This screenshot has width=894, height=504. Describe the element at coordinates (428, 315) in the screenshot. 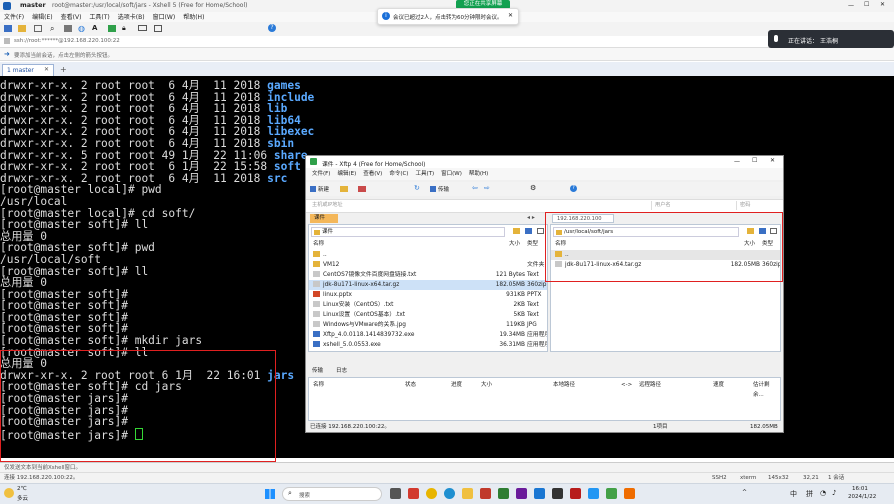

I see `file-row: Linux设置（CentOS基本）.txt 5KB Text` at that location.